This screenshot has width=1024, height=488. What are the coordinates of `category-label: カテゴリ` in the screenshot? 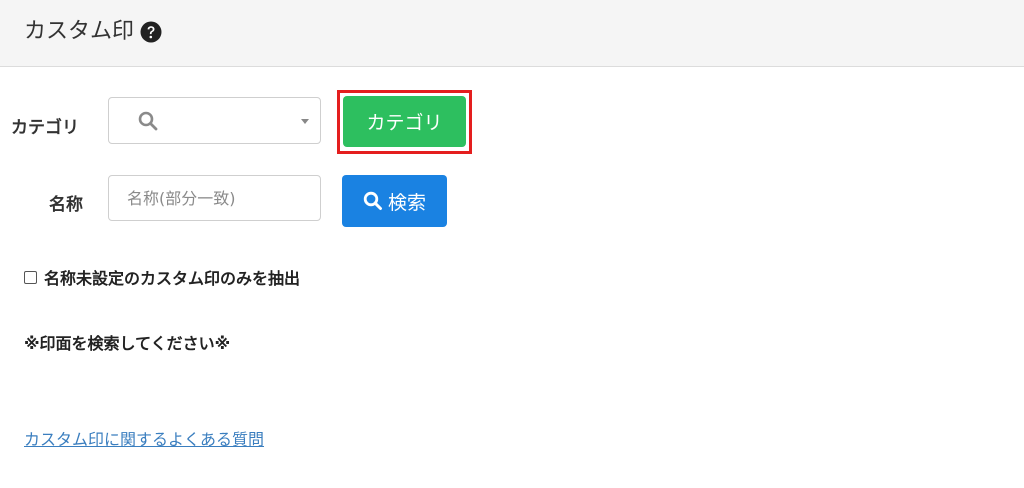 It's located at (45, 128).